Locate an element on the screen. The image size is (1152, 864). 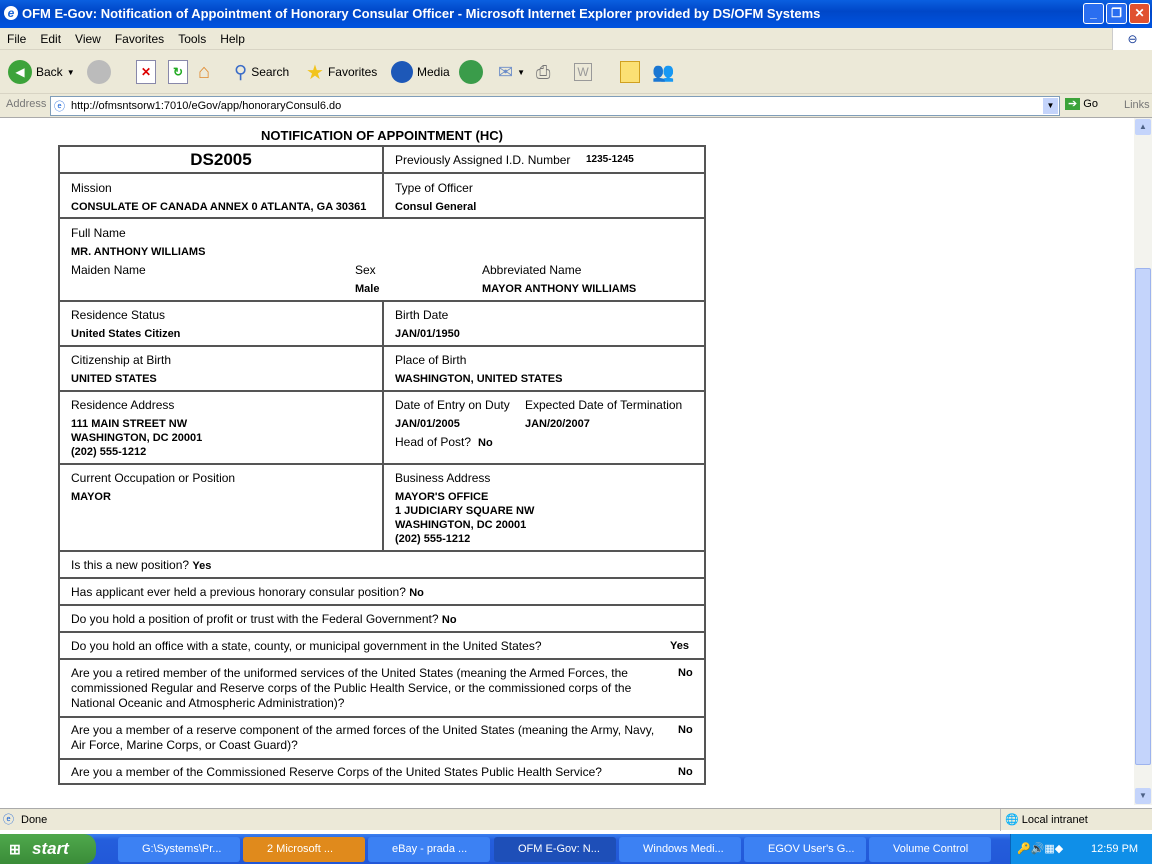
scroll-thumb is located at coordinates (1143, 516).